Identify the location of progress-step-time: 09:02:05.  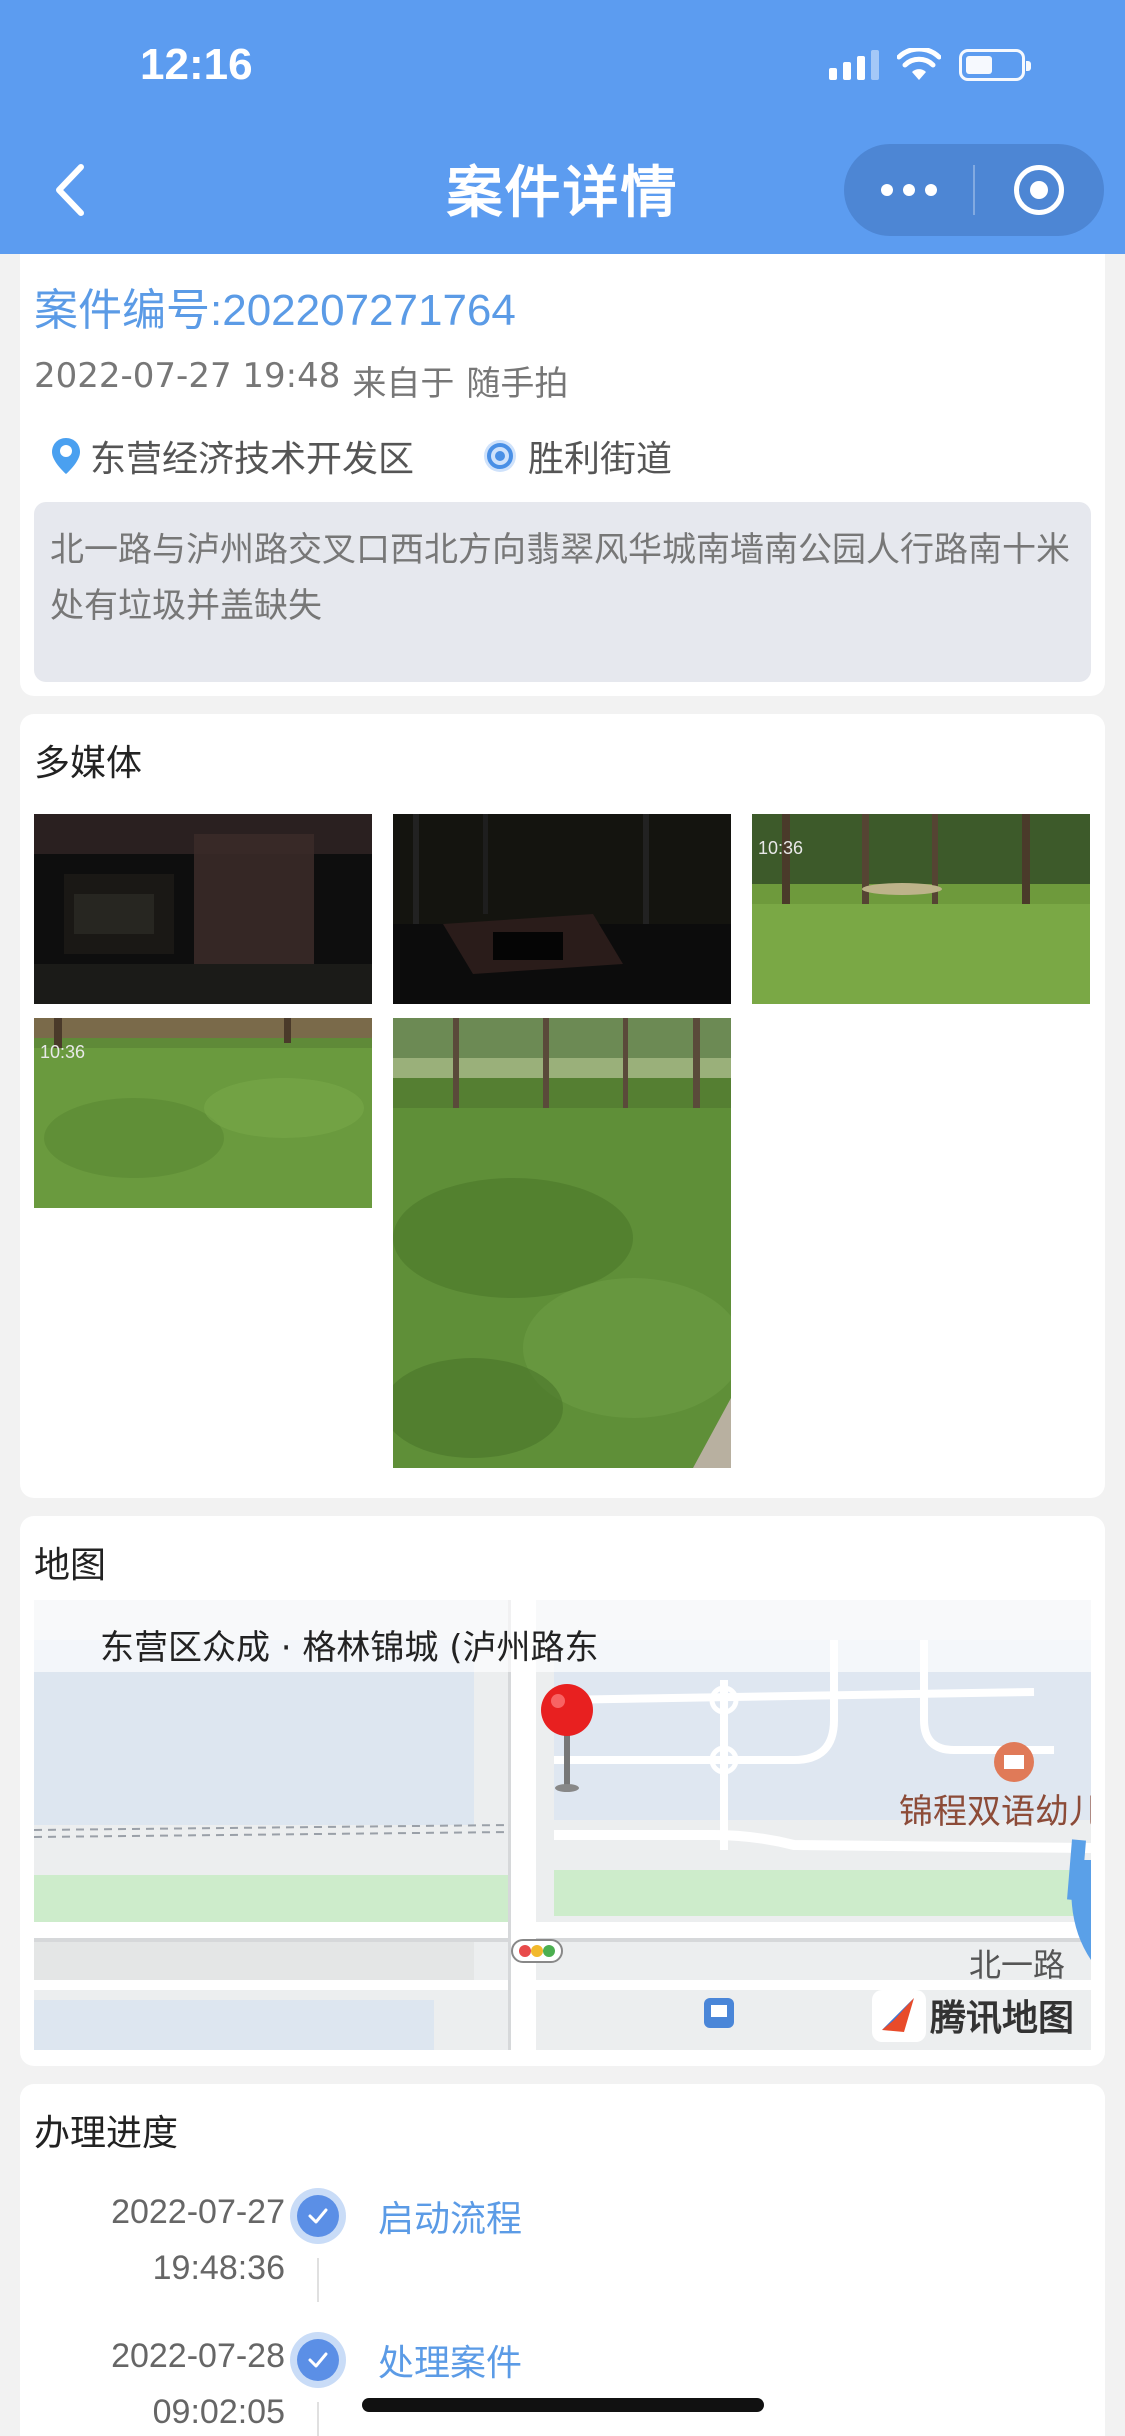
(218, 2412).